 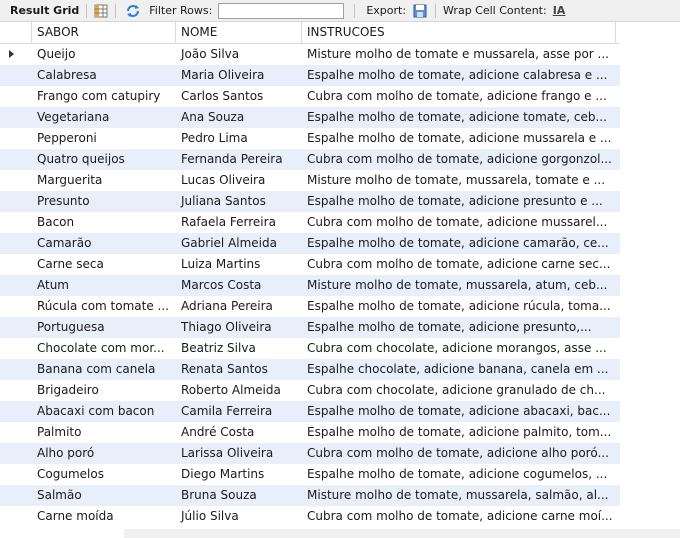 What do you see at coordinates (459, 32) in the screenshot?
I see `column-header-instrucoes: INSTRUCOES` at bounding box center [459, 32].